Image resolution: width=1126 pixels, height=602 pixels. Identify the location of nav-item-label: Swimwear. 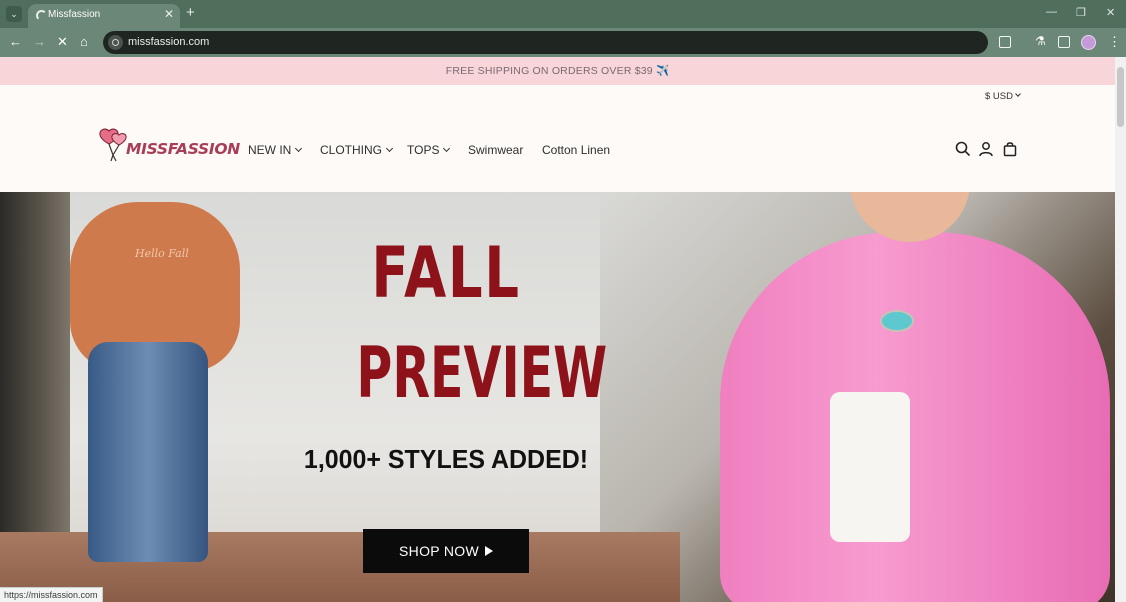
(496, 150).